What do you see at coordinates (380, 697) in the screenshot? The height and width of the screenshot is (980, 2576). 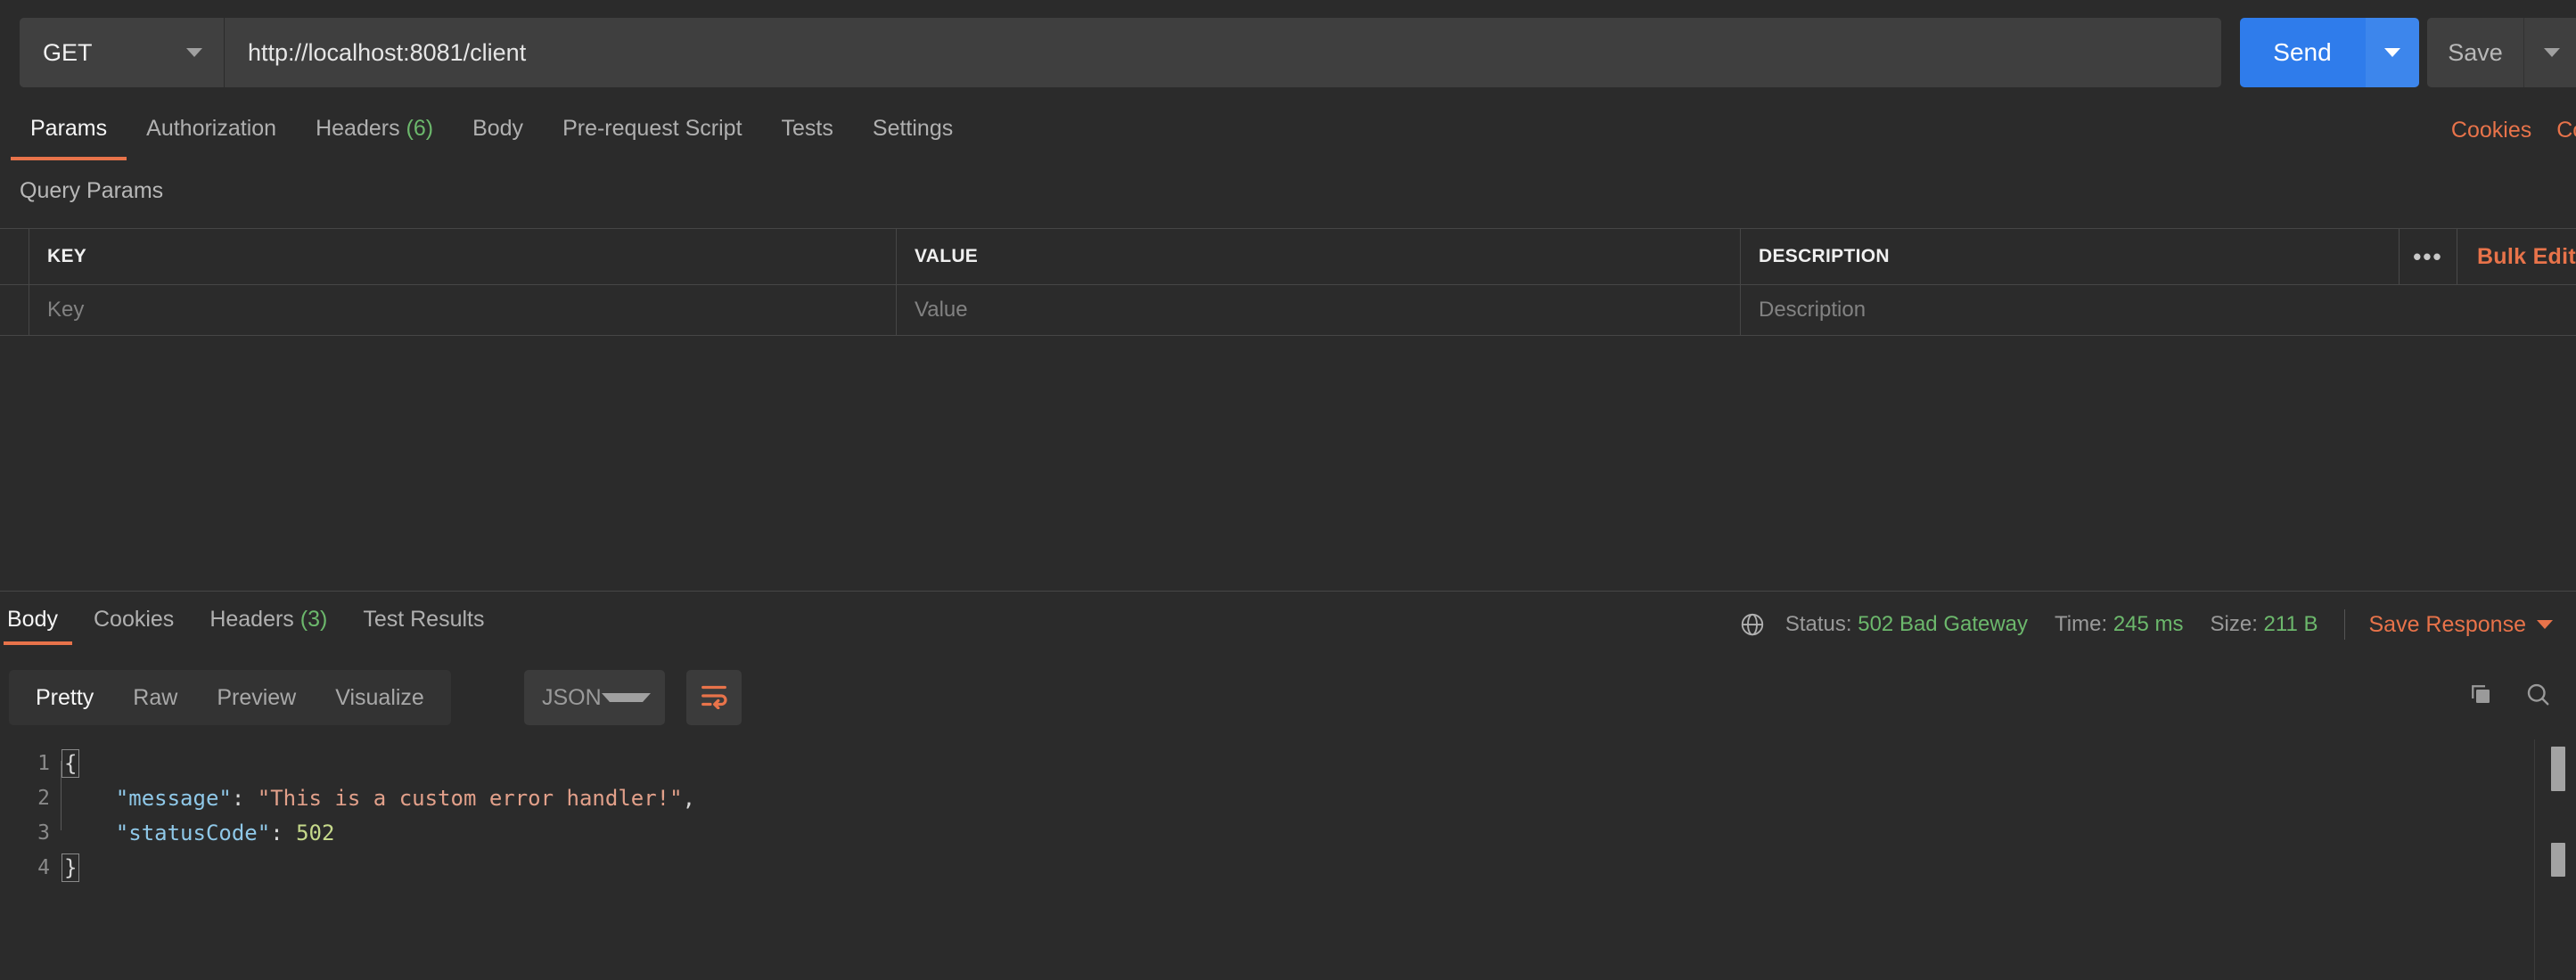 I see `view-mode-visualize: Visualize` at bounding box center [380, 697].